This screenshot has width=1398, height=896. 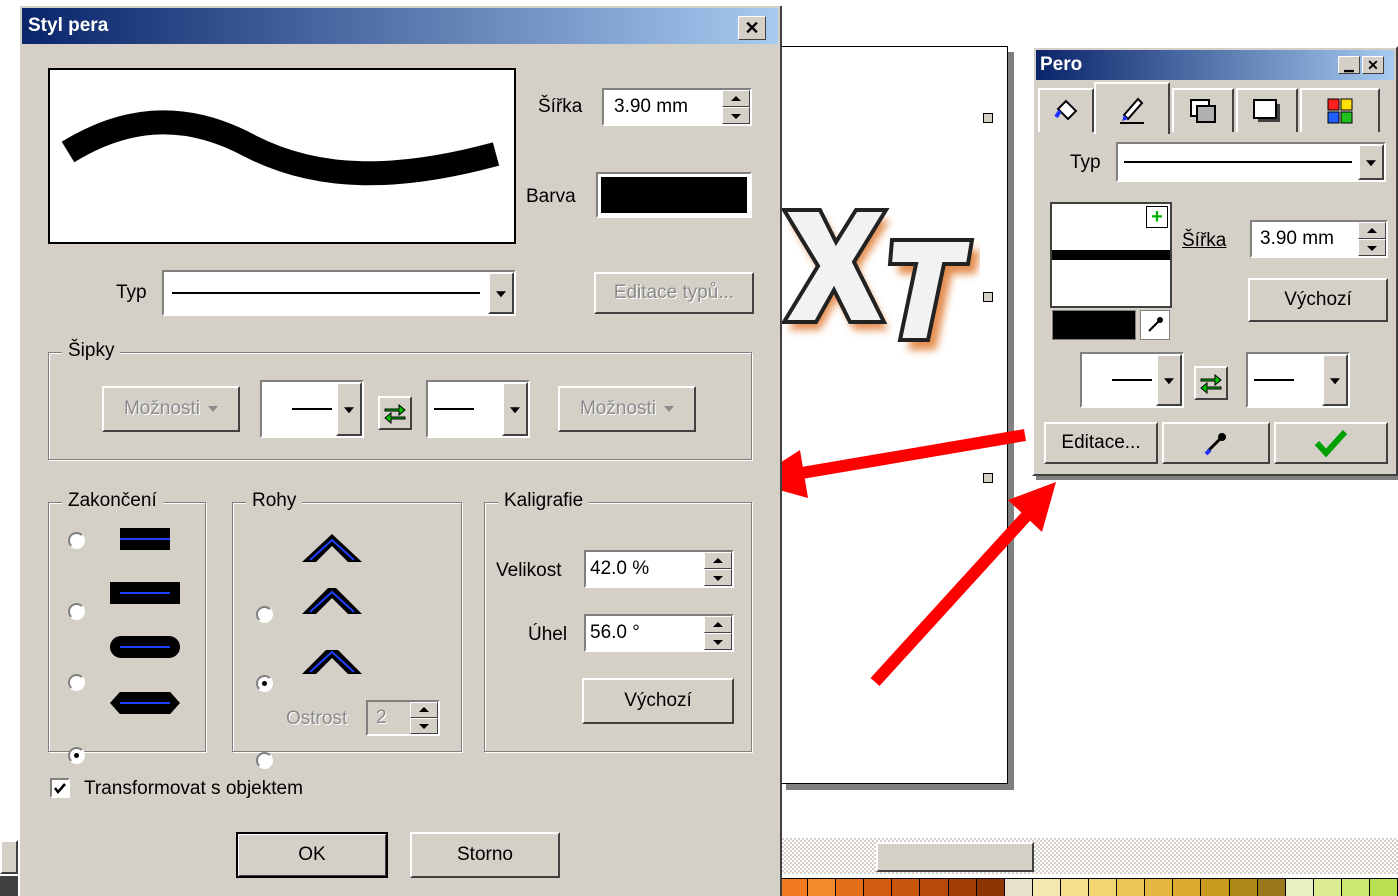 I want to click on window-edge-dark, so click(x=9, y=886).